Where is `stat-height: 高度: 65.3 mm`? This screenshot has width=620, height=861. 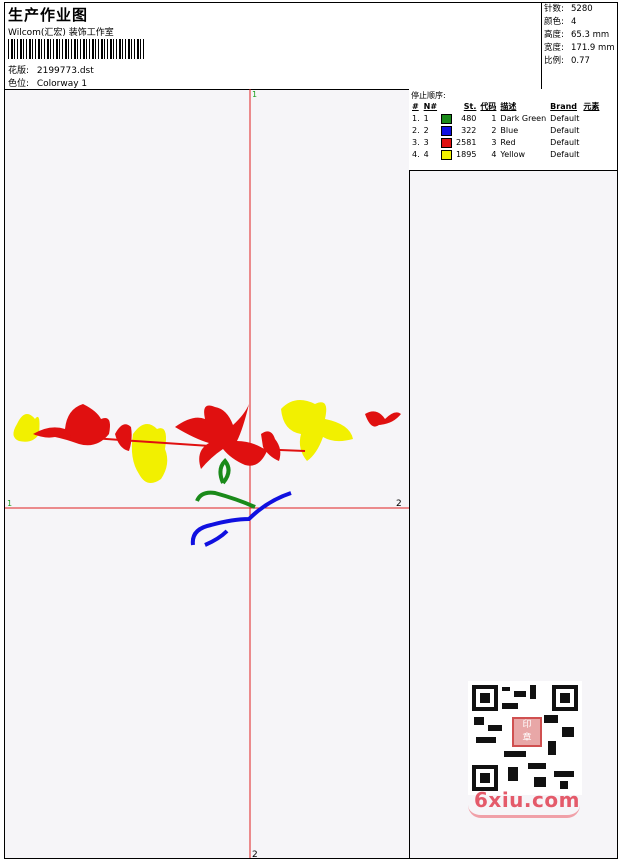
stat-height: 高度: 65.3 mm is located at coordinates (577, 35).